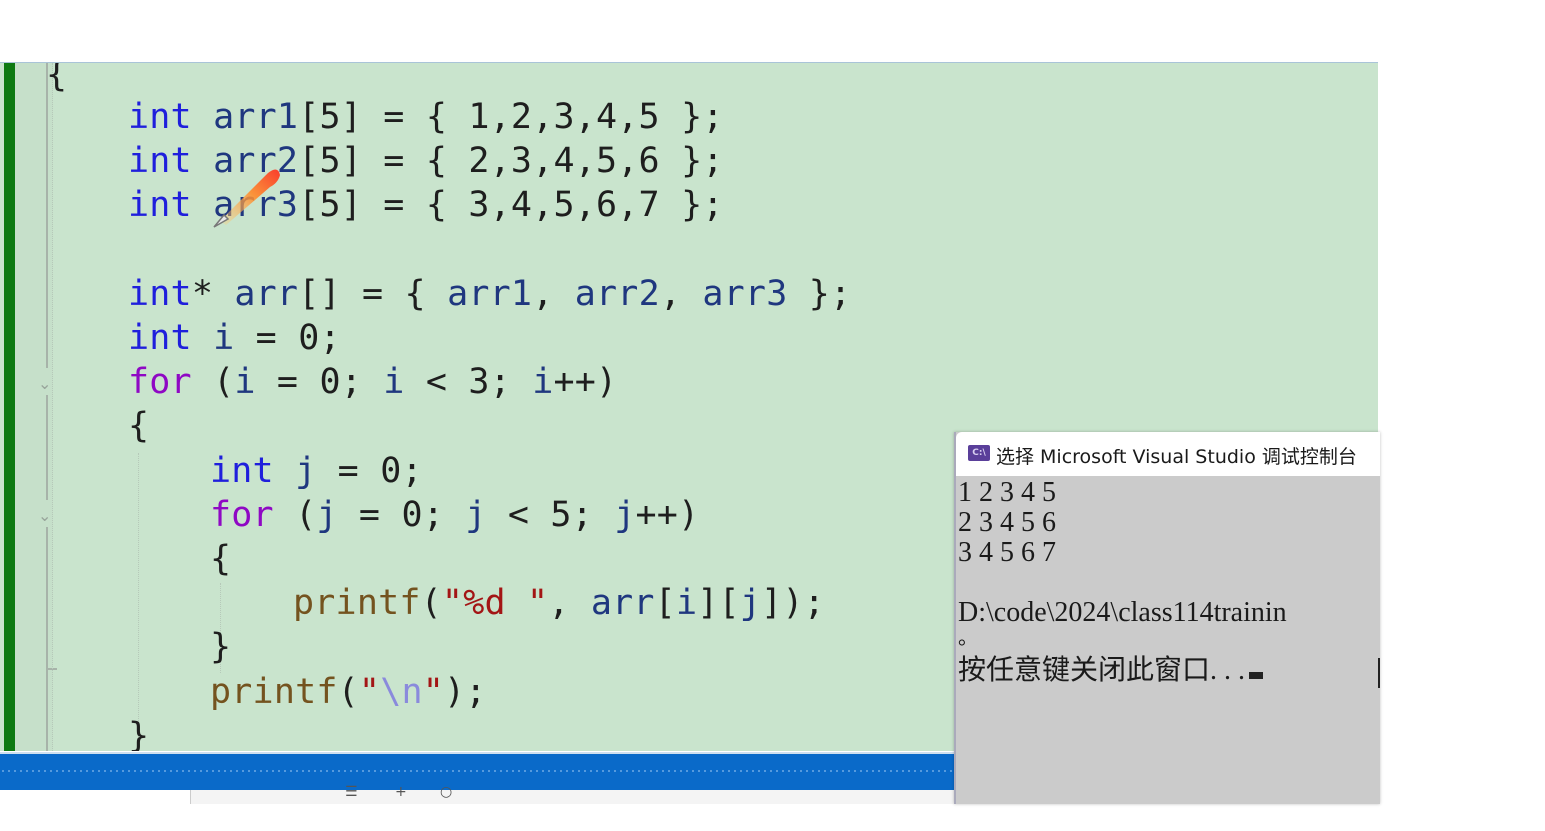  I want to click on code-line: int arr1[5] = { 1,2,3,4,5 };, so click(426, 117).